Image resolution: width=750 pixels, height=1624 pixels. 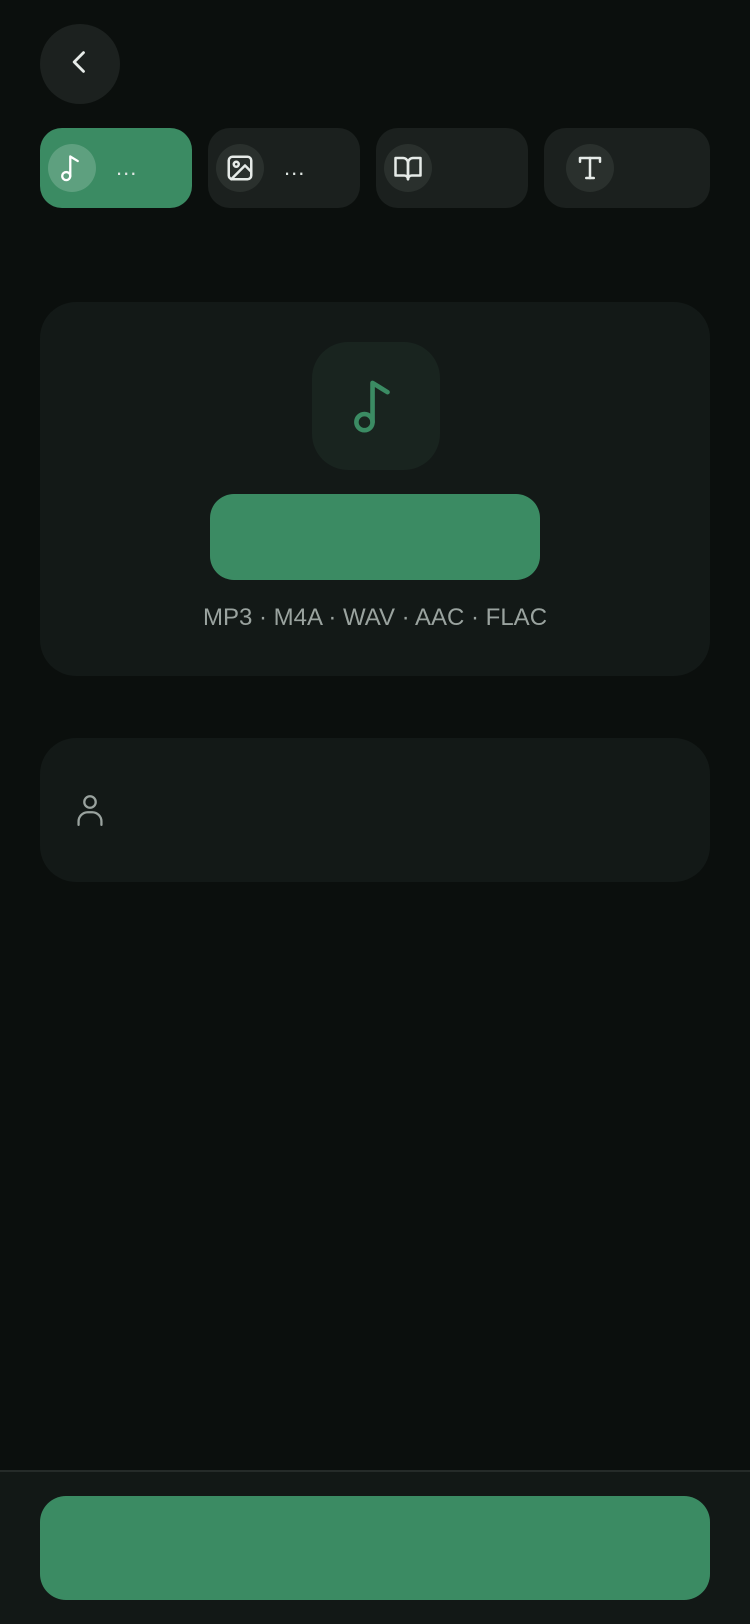 I want to click on person-icon, so click(x=90, y=810).